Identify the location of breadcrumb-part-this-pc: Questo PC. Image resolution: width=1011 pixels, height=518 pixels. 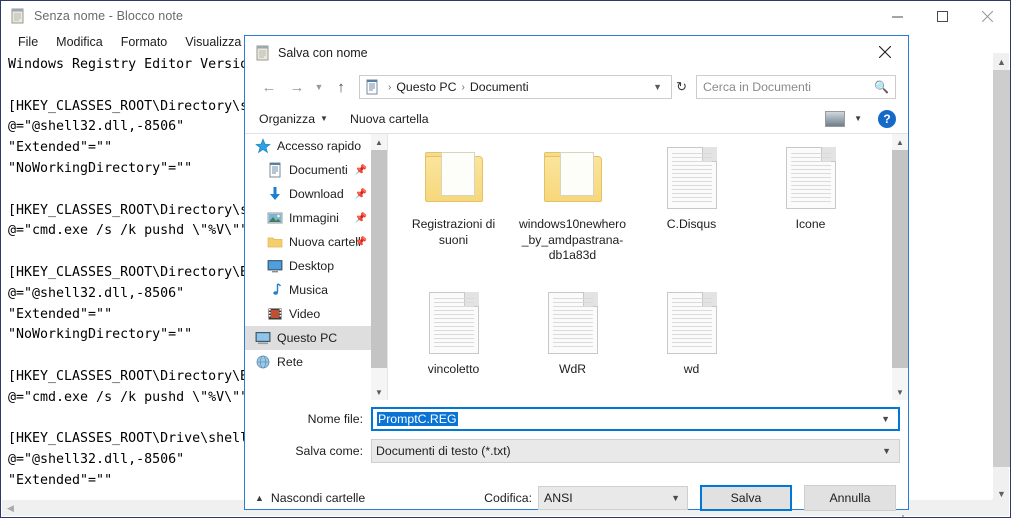
(426, 87).